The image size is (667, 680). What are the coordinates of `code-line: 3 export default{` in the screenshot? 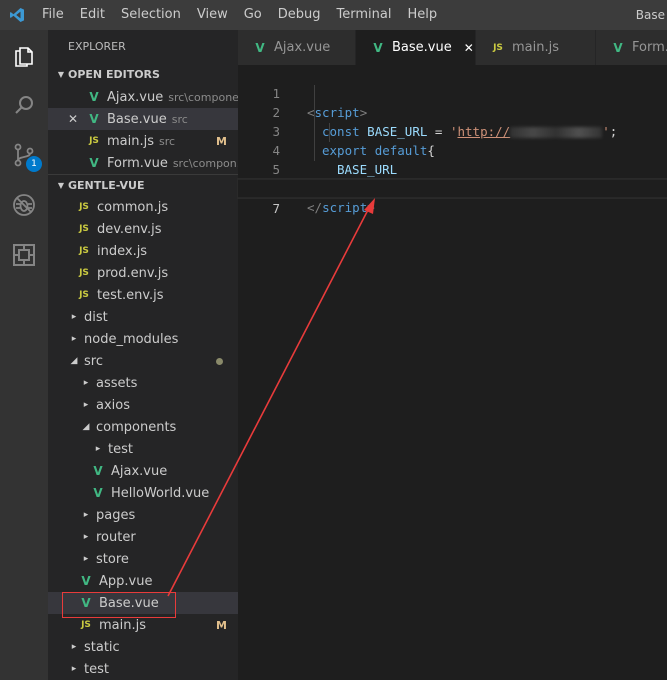 It's located at (452, 130).